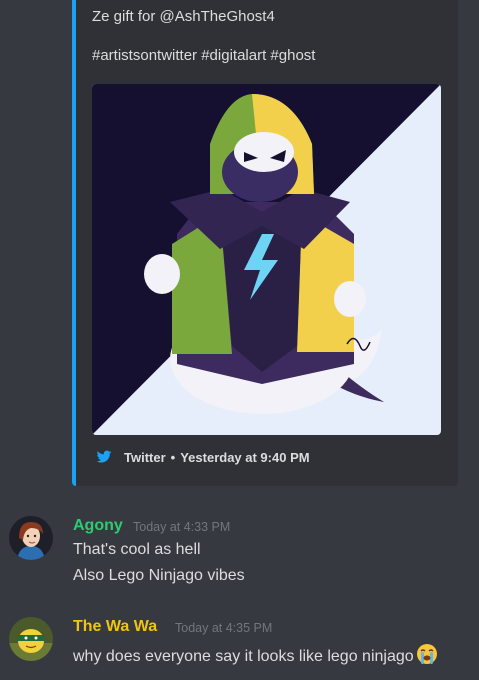  Describe the element at coordinates (98, 526) in the screenshot. I see `username-agony: Agony` at that location.